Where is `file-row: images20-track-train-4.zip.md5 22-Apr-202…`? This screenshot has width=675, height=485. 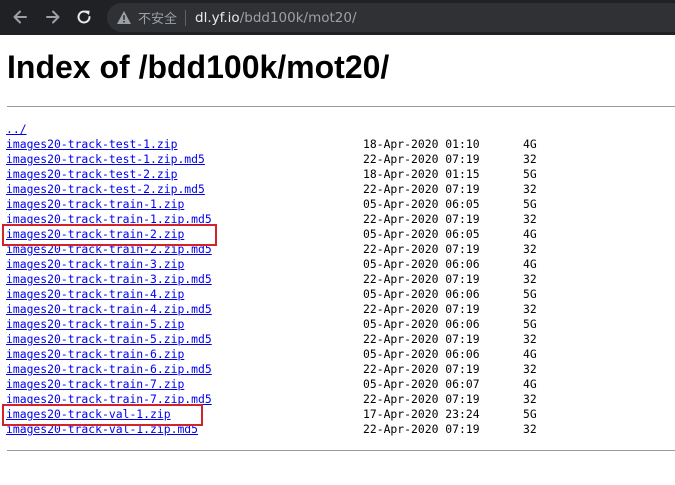 file-row: images20-track-train-4.zip.md5 22-Apr-202… is located at coordinates (340, 309).